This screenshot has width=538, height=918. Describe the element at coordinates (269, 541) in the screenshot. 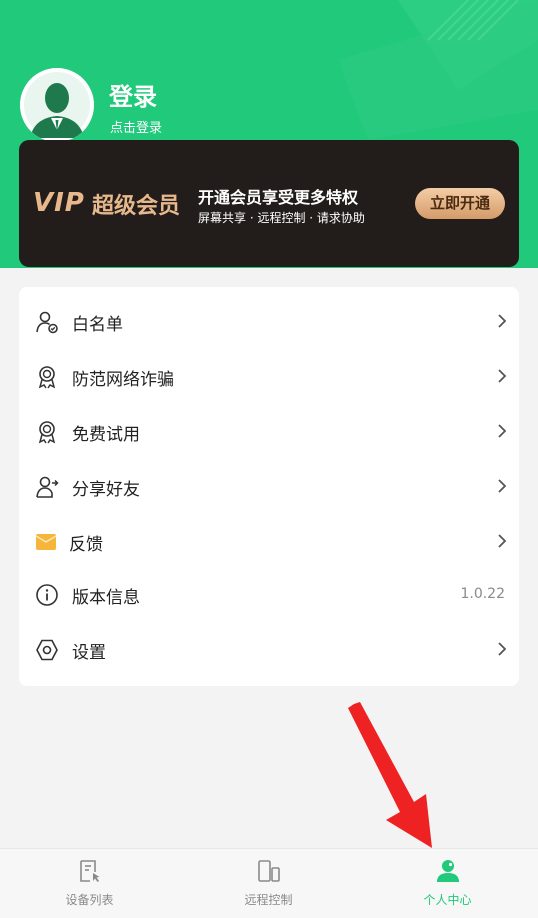

I see `menu-item-feedback: 反馈` at that location.